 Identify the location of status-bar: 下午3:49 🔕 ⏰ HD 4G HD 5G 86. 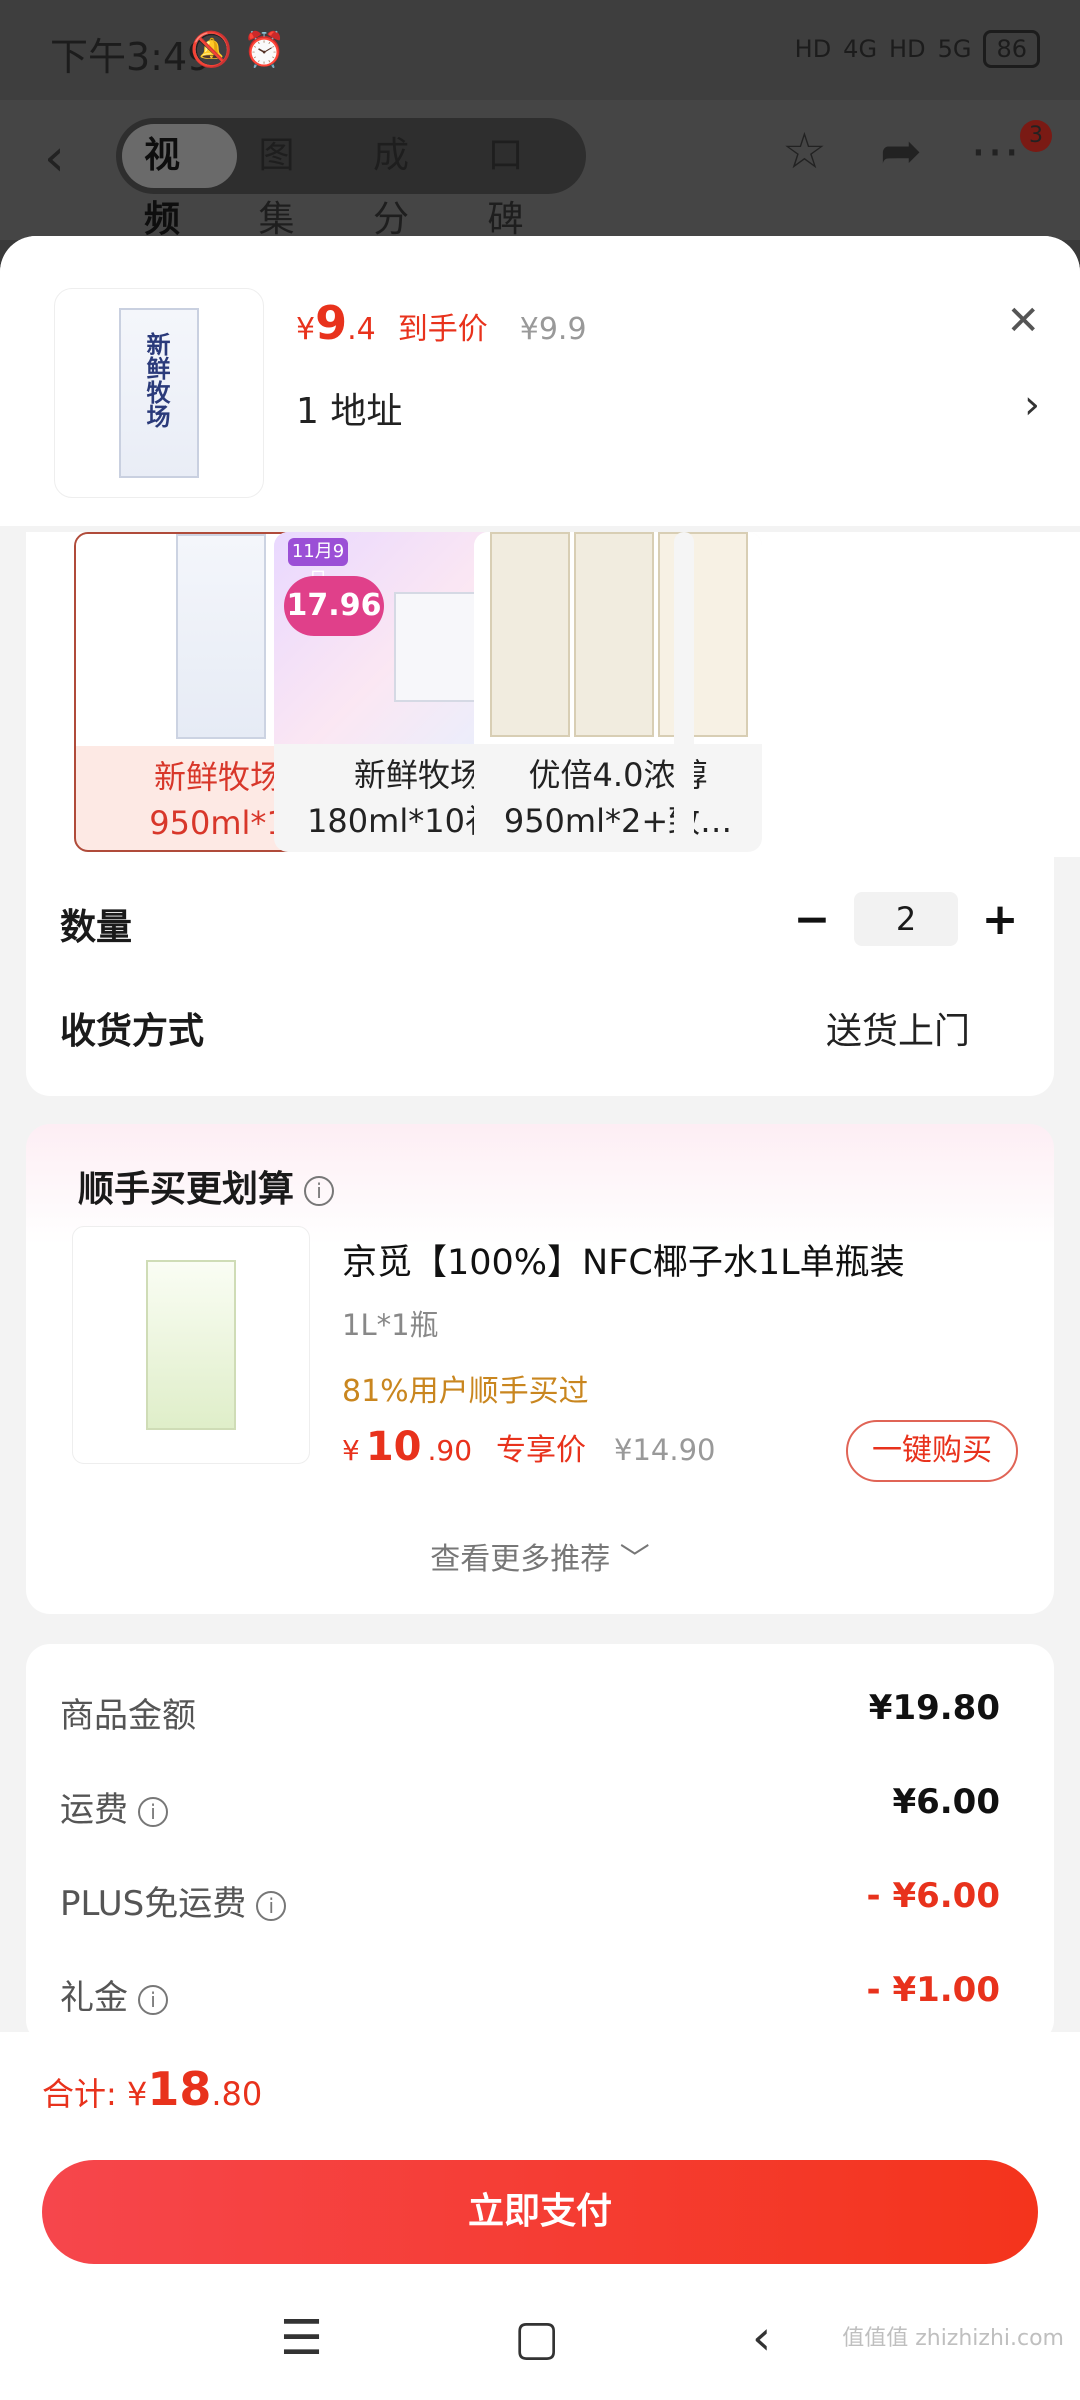
(540, 50).